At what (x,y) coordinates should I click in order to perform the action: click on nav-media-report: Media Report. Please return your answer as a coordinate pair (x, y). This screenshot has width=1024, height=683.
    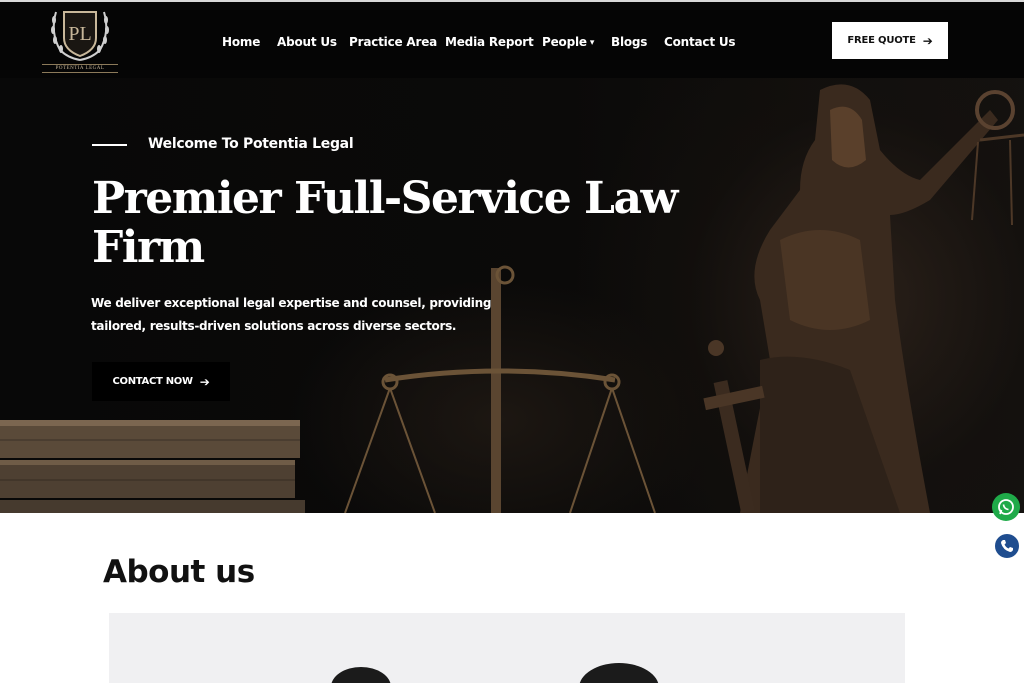
    Looking at the image, I should click on (489, 42).